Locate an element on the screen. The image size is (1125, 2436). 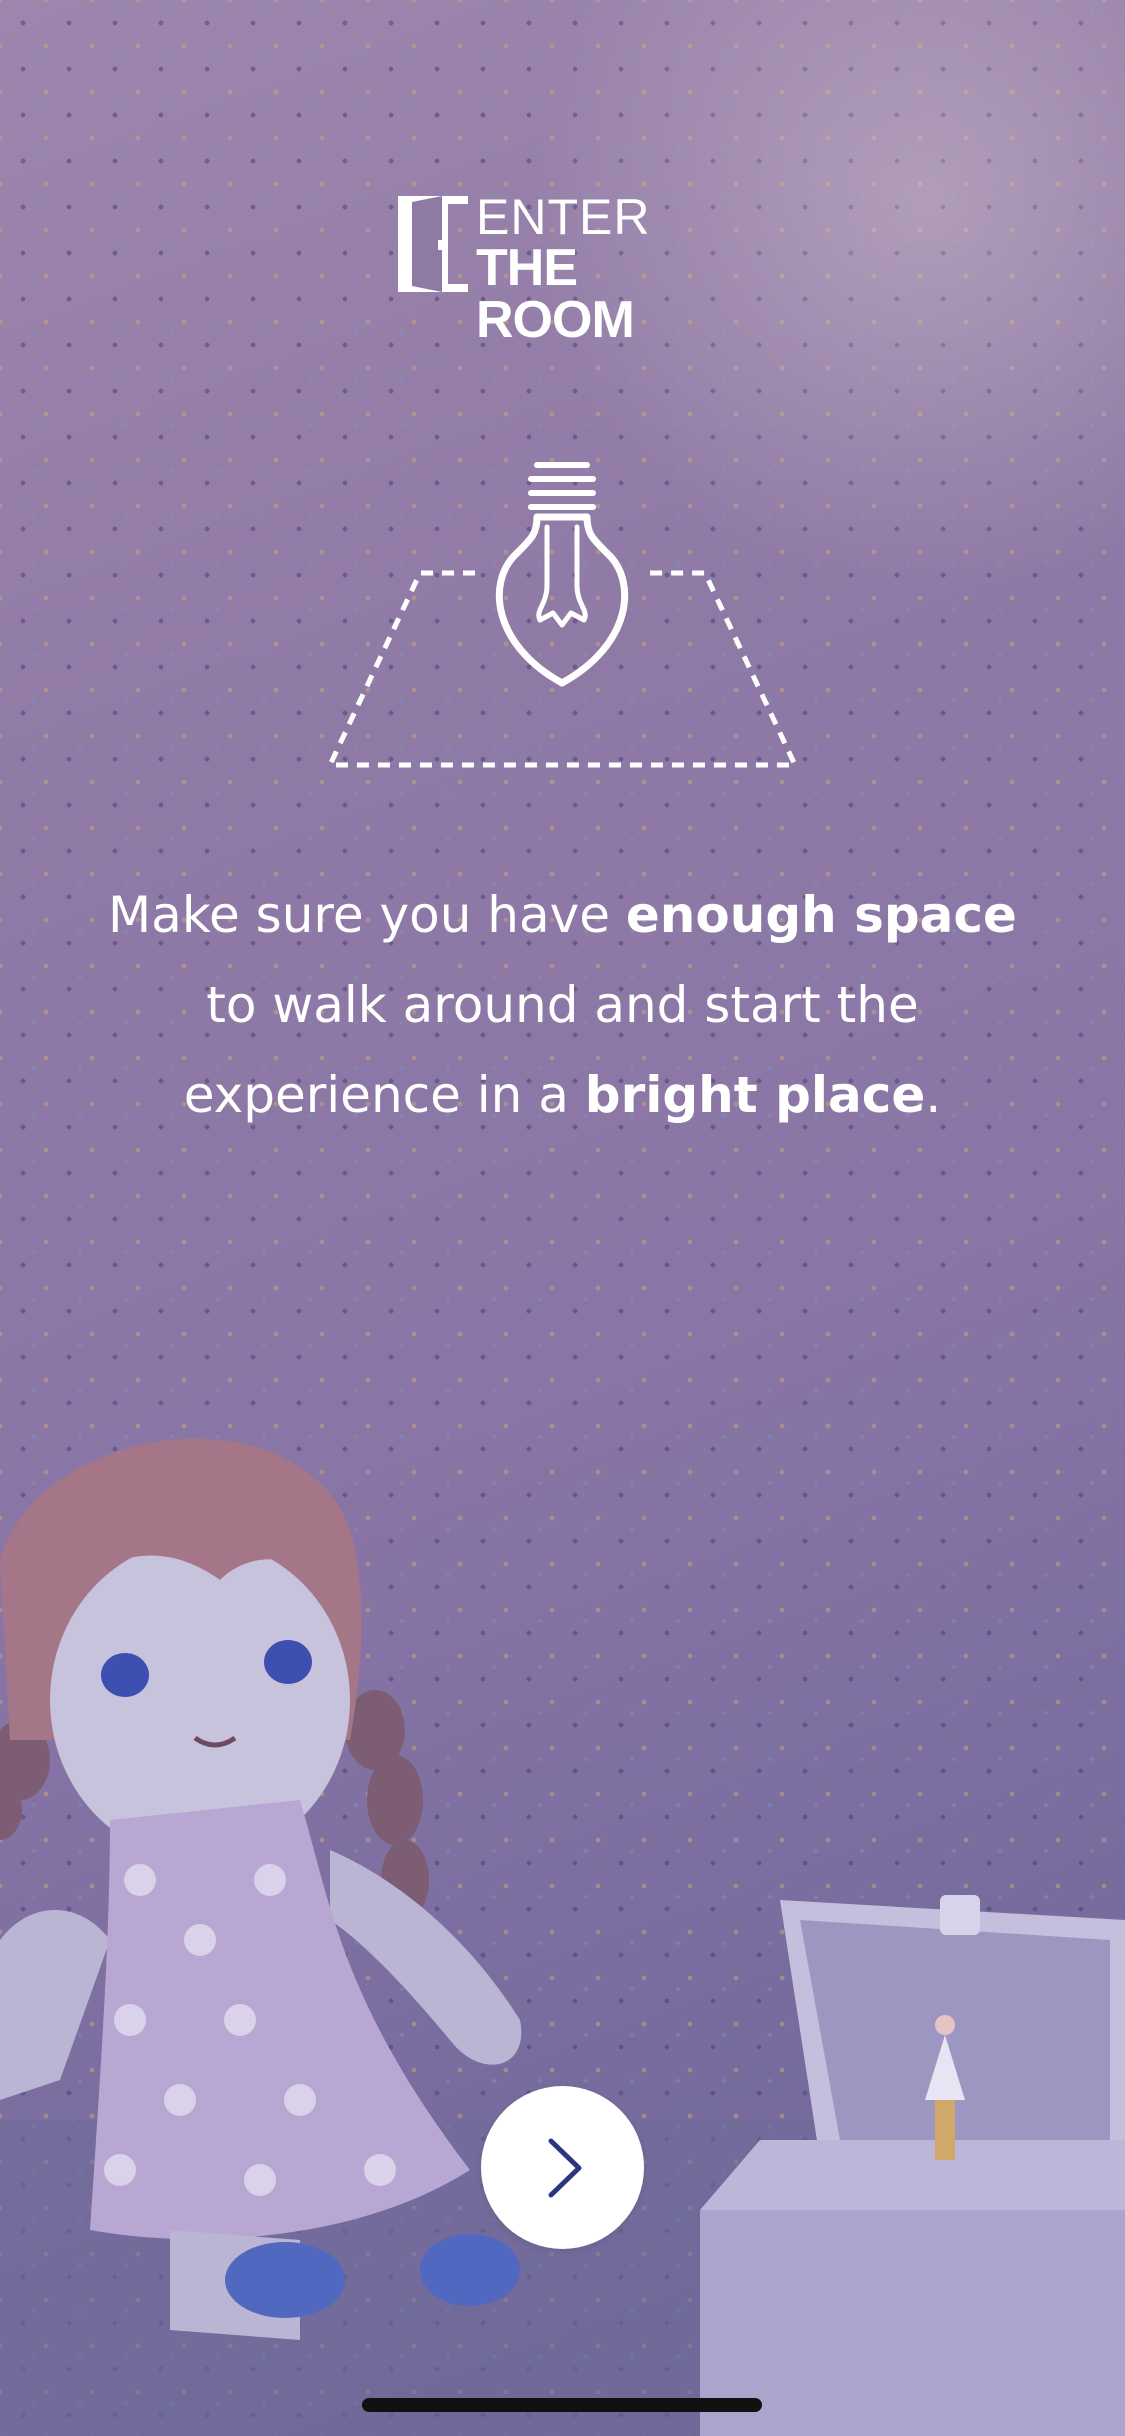
home-indicator is located at coordinates (562, 2405).